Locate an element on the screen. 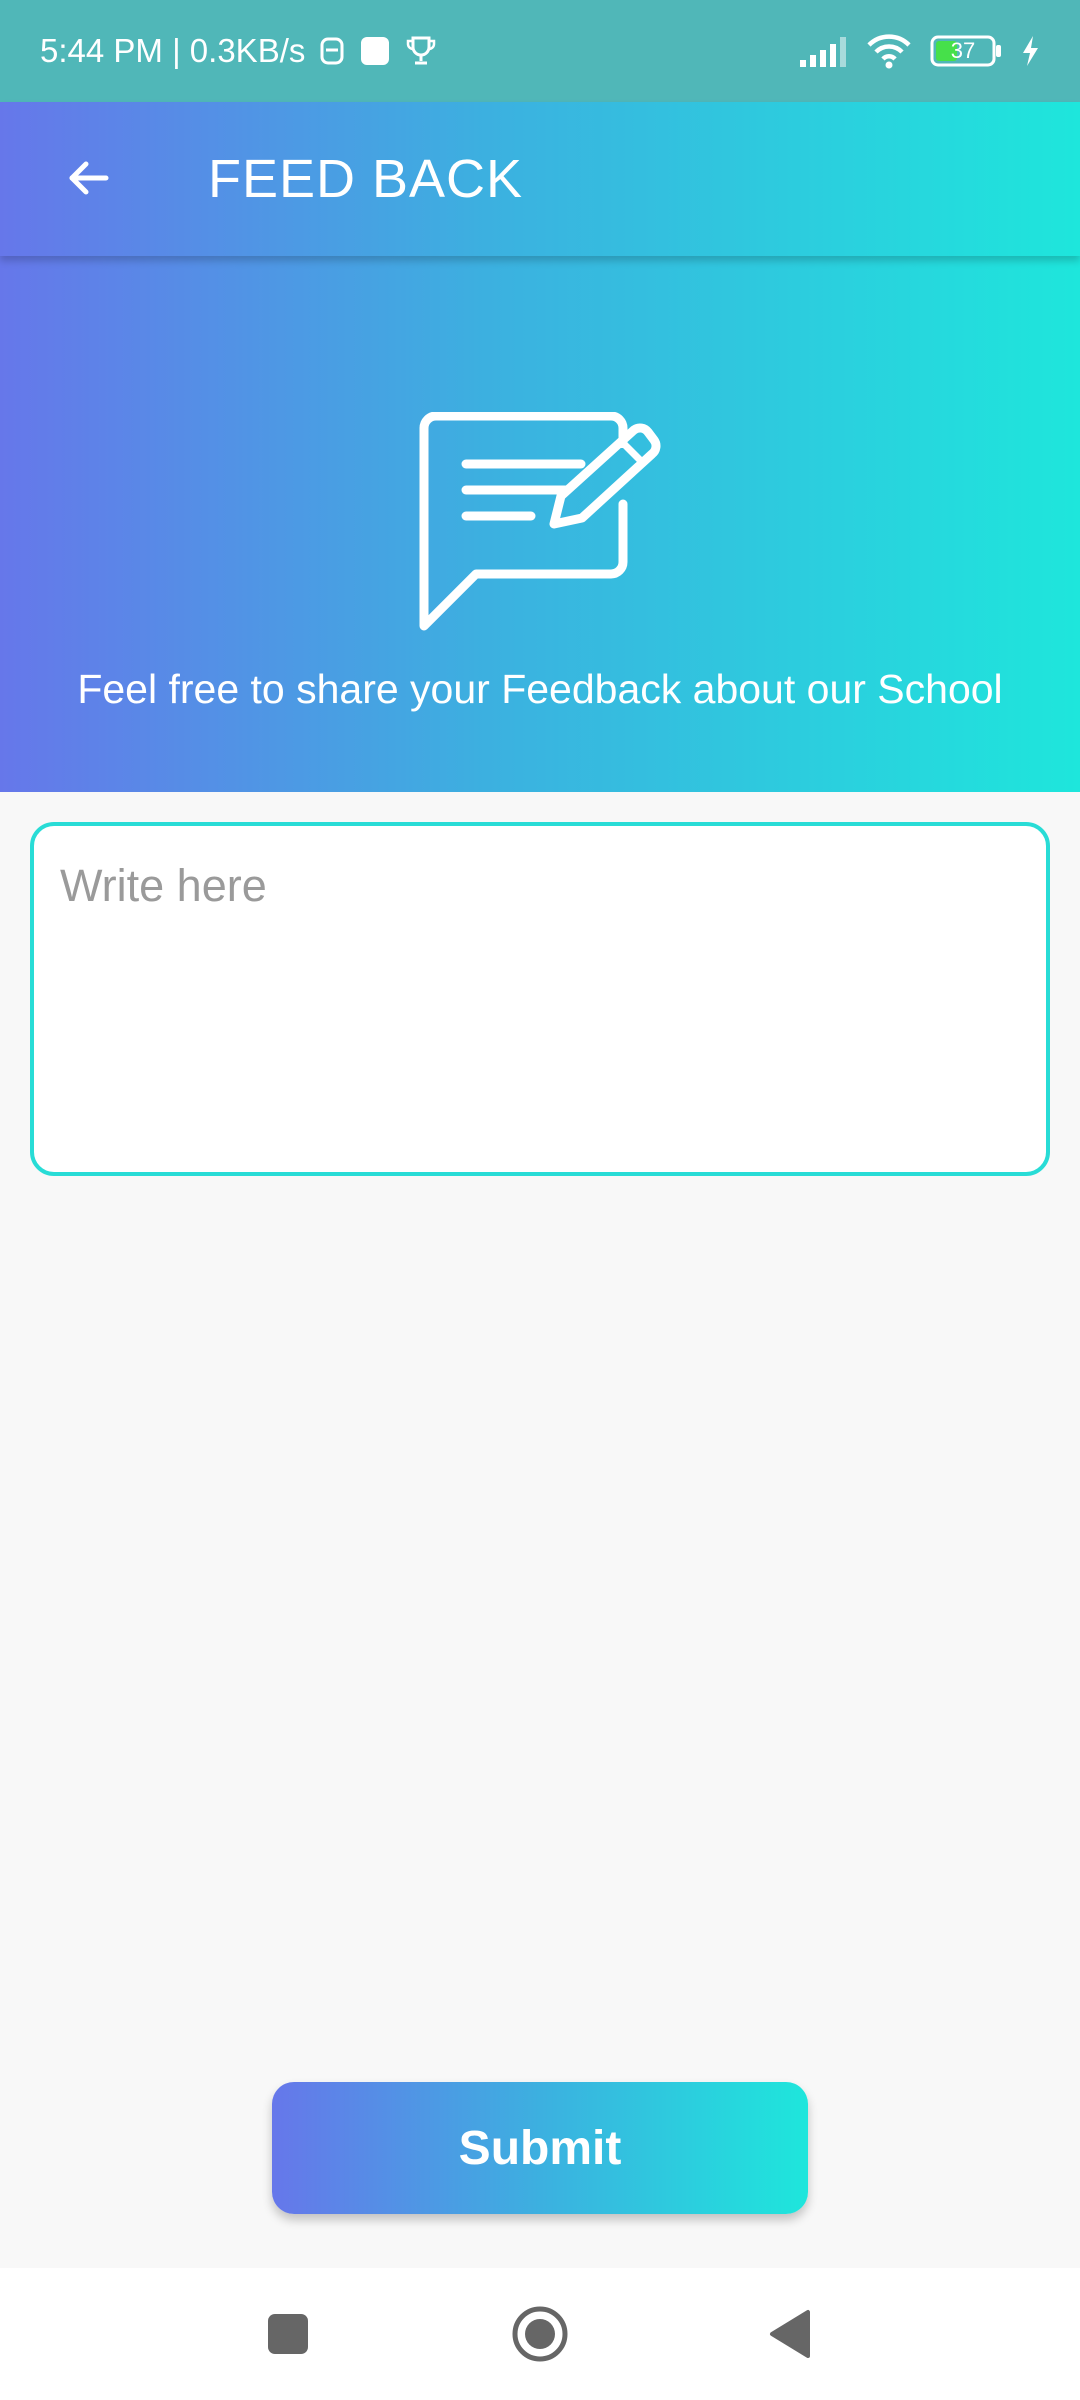 Image resolution: width=1080 pixels, height=2400 pixels. back-nav-button is located at coordinates (790, 2334).